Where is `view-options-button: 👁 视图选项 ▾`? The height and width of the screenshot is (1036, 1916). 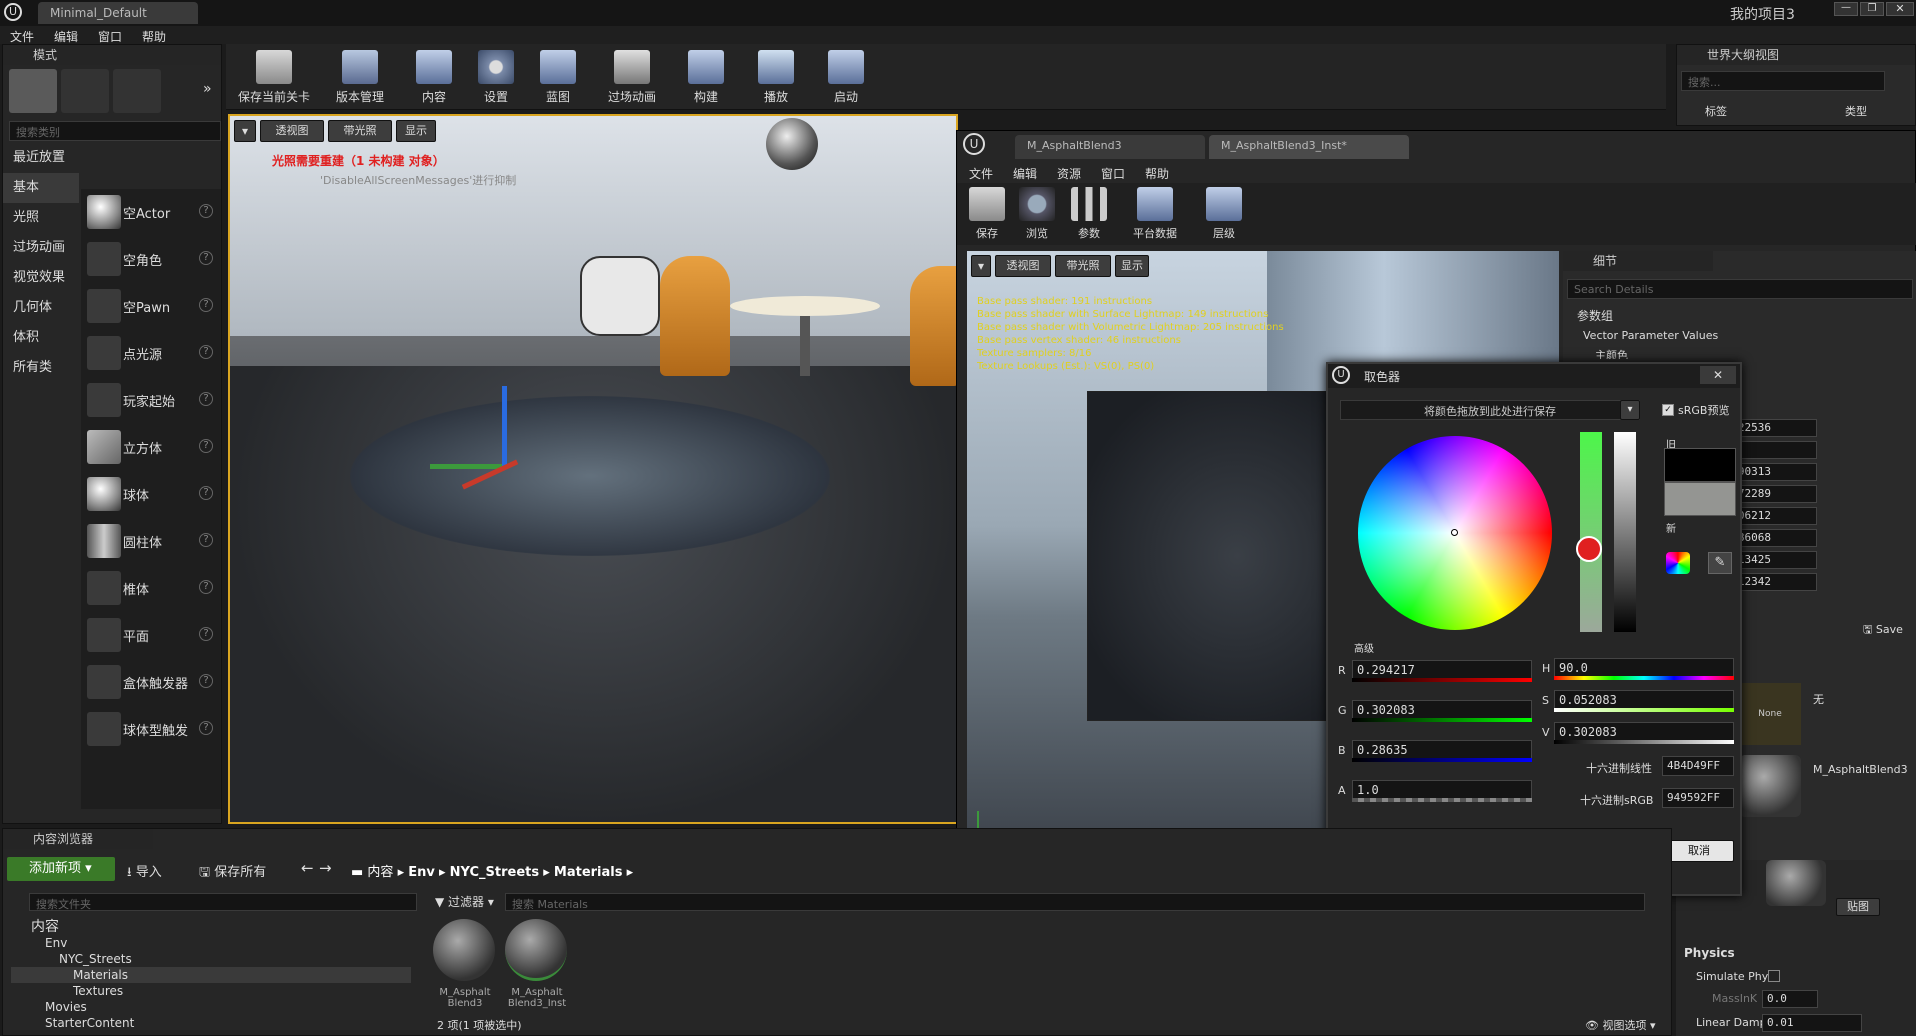
view-options-button: 👁 视图选项 ▾ is located at coordinates (1620, 1025).